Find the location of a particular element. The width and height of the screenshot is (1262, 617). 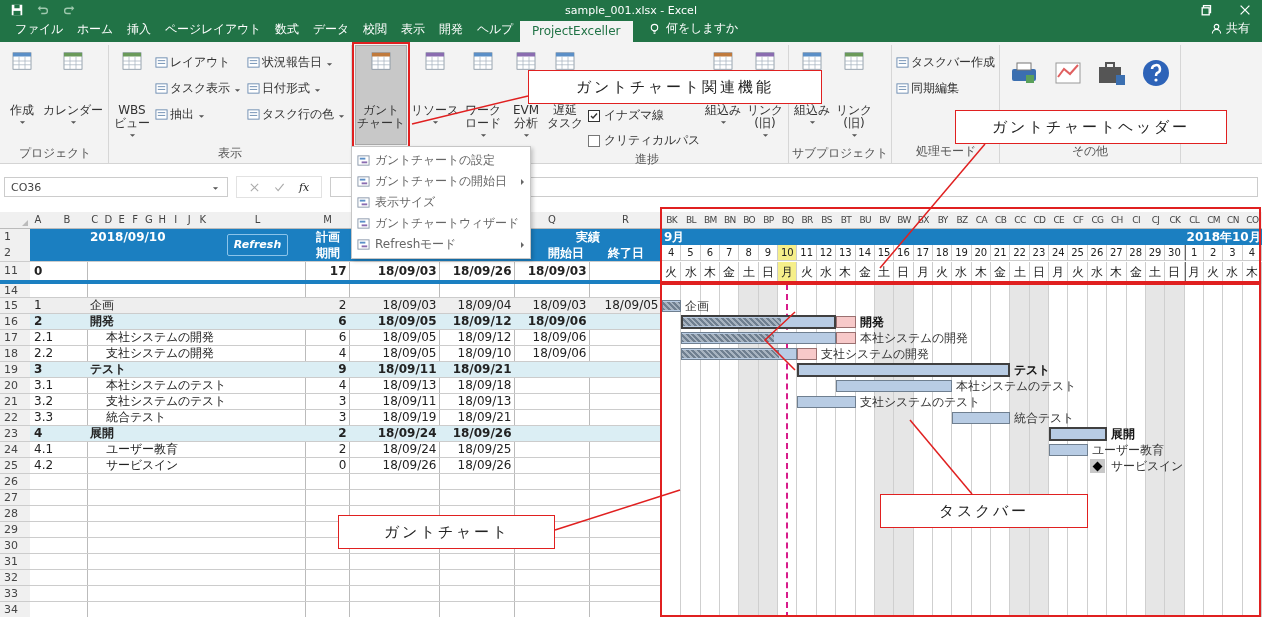

column-header: D is located at coordinates (108, 220).